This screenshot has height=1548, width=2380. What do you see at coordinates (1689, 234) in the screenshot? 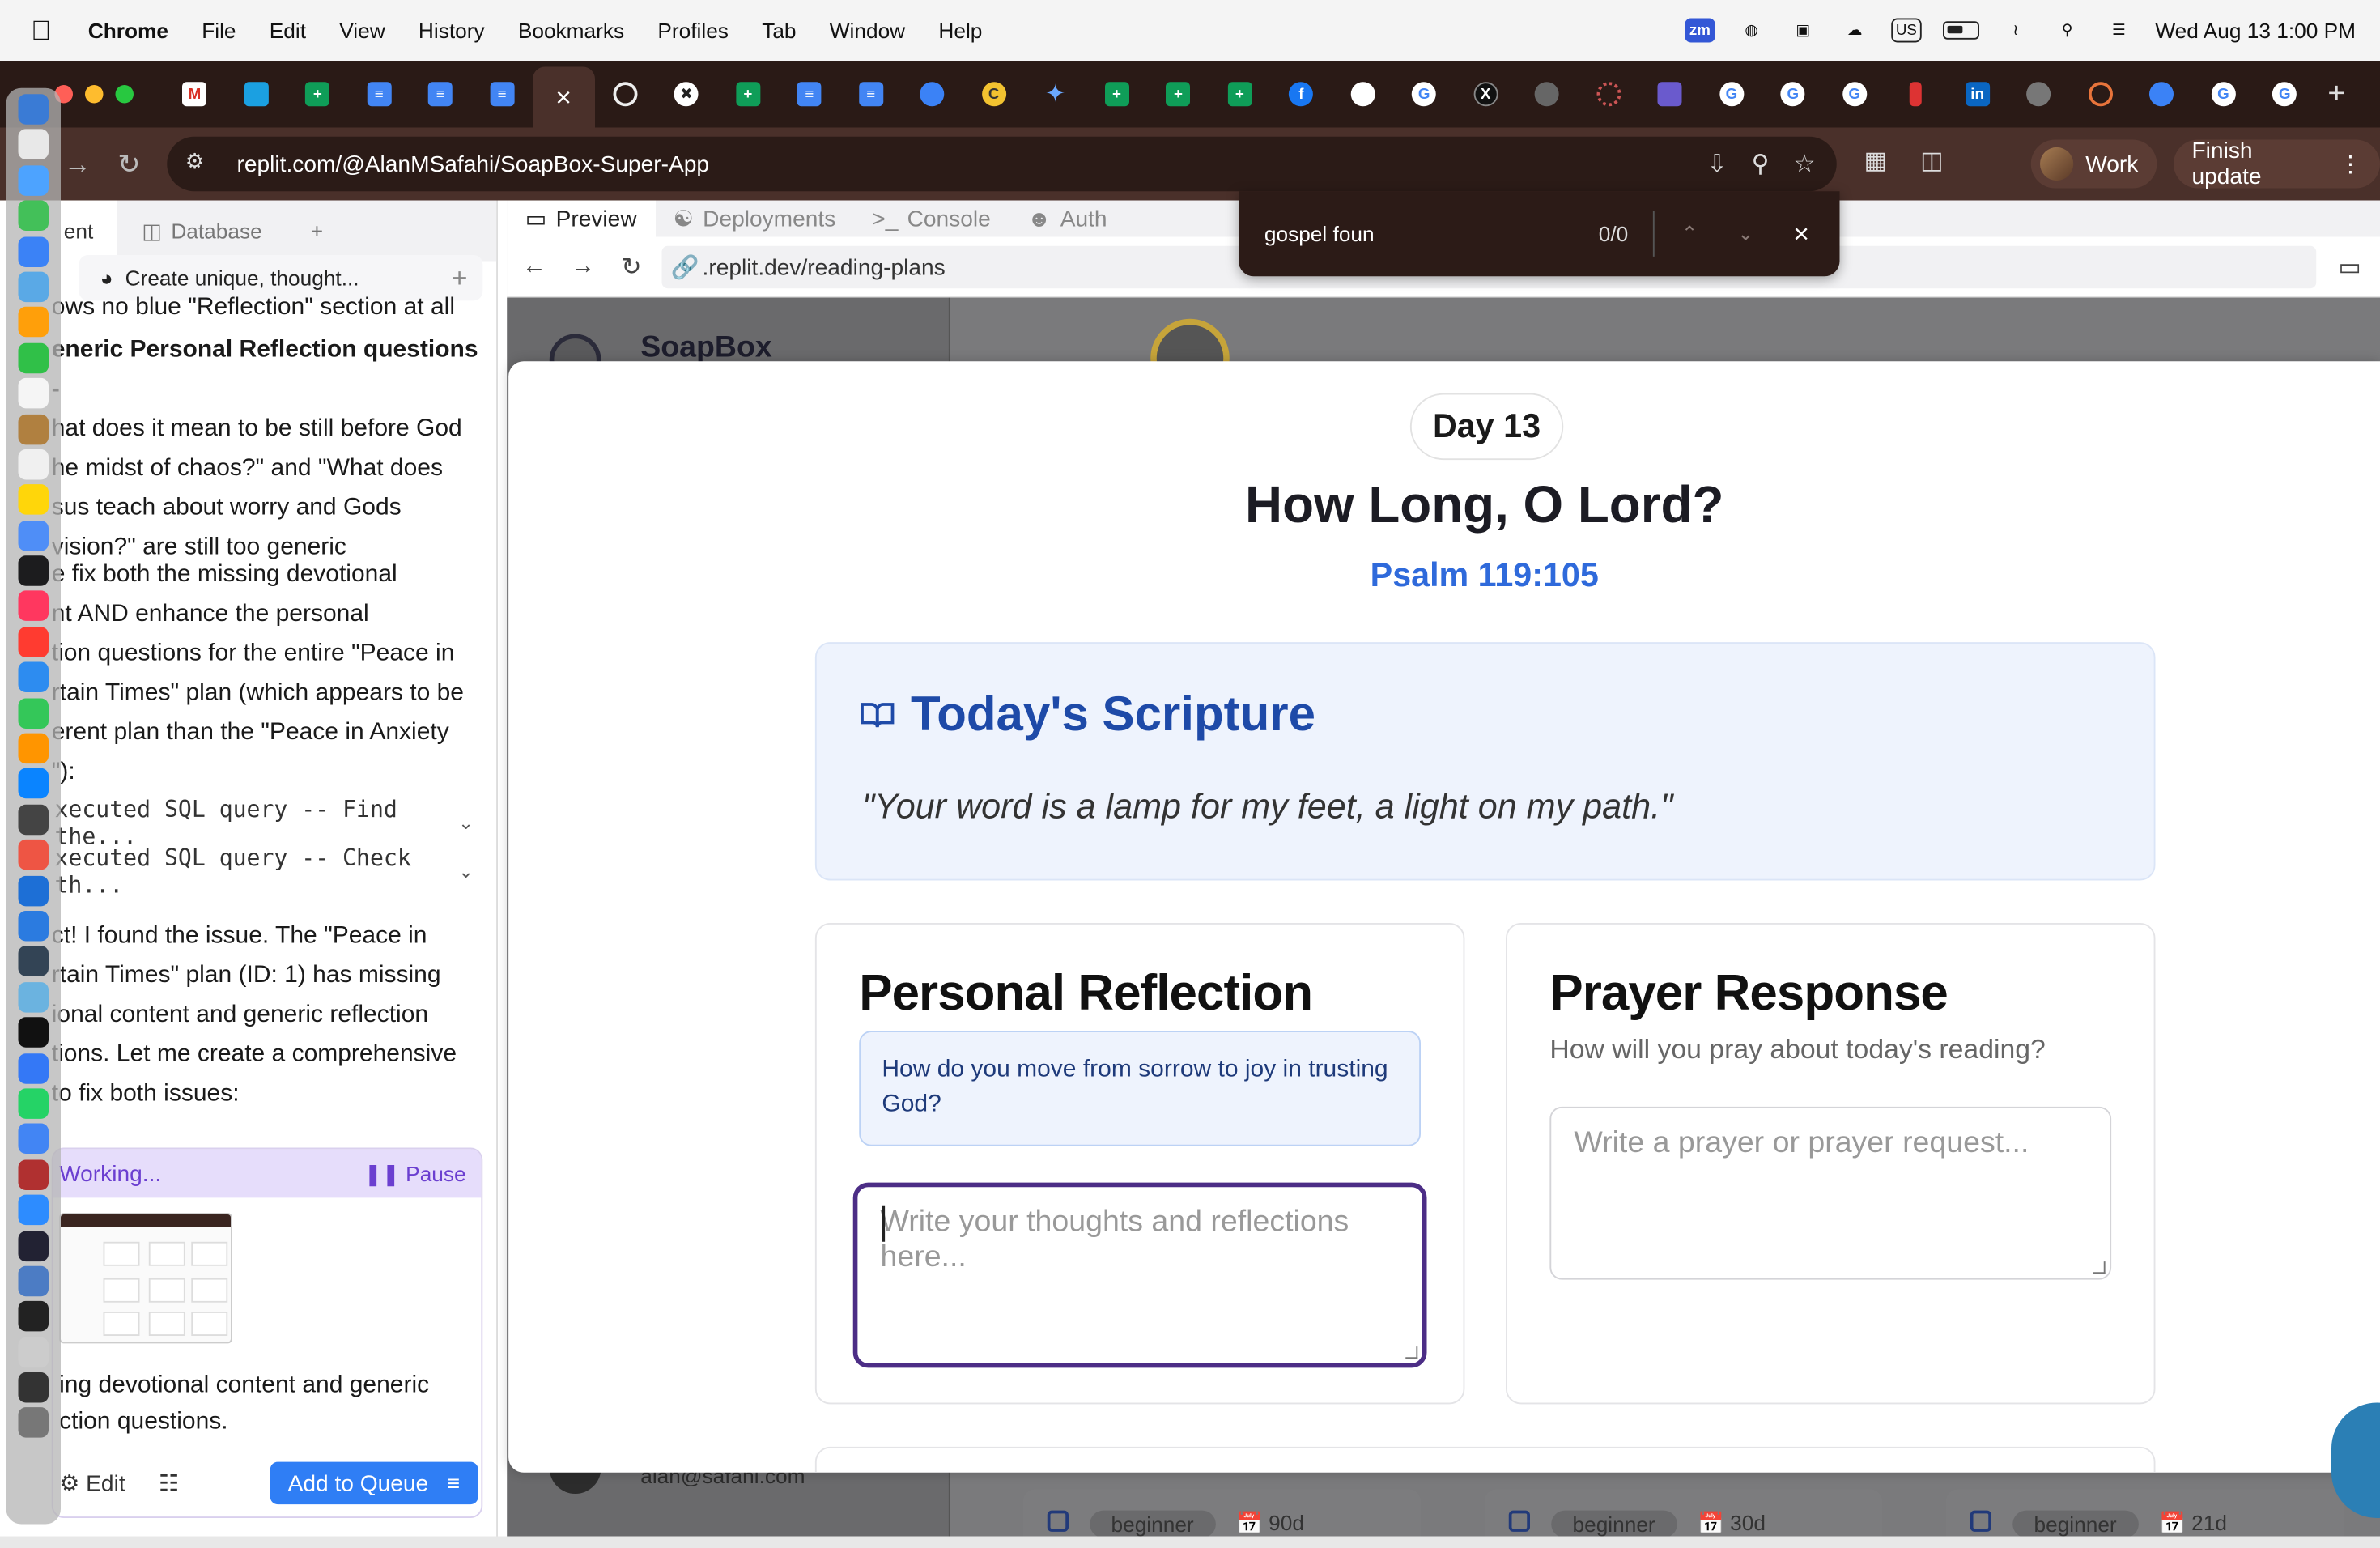
I see `previous-match-icon: ⌃` at bounding box center [1689, 234].